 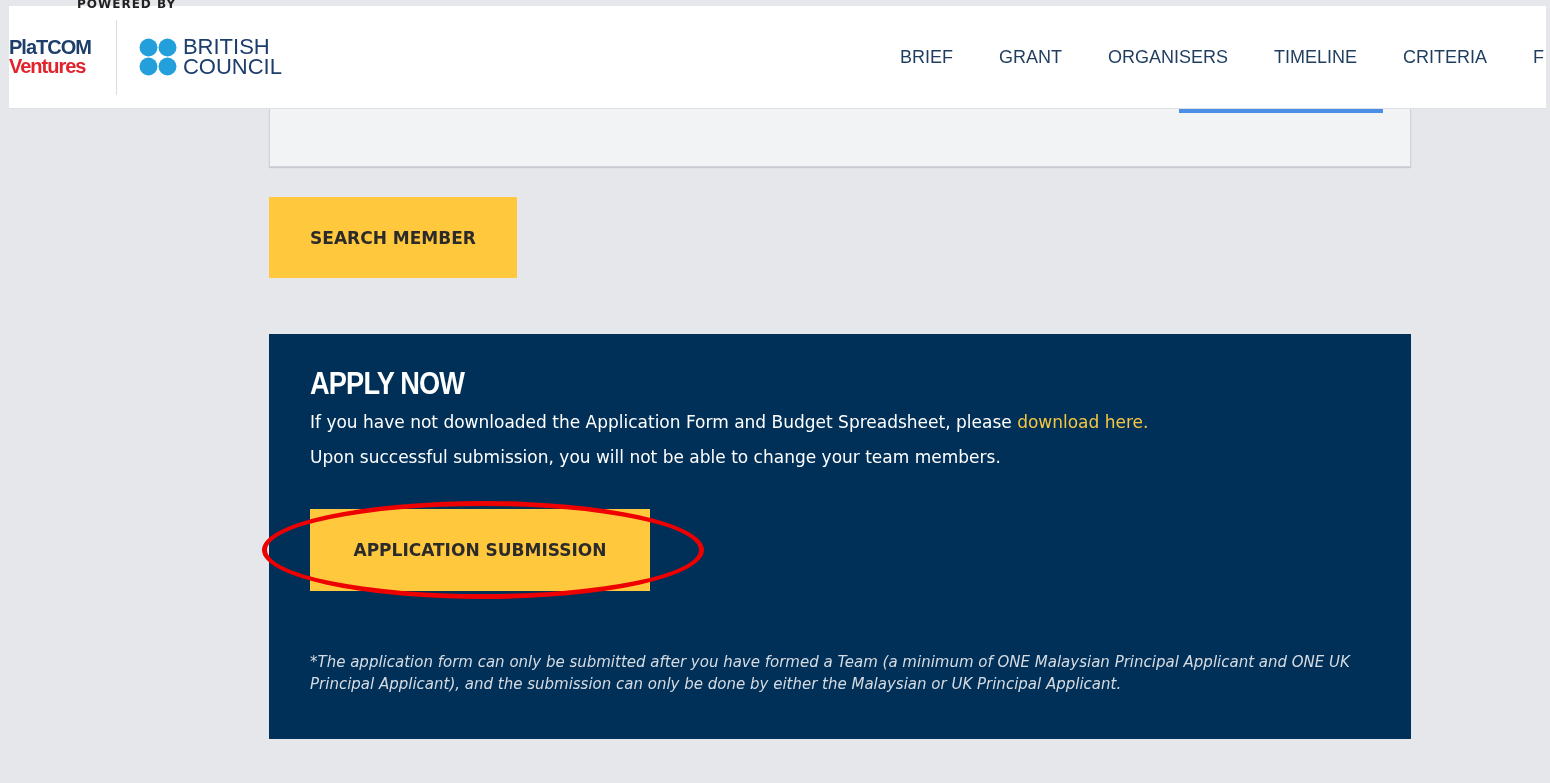 I want to click on nav-link: GRANT, so click(x=1030, y=57).